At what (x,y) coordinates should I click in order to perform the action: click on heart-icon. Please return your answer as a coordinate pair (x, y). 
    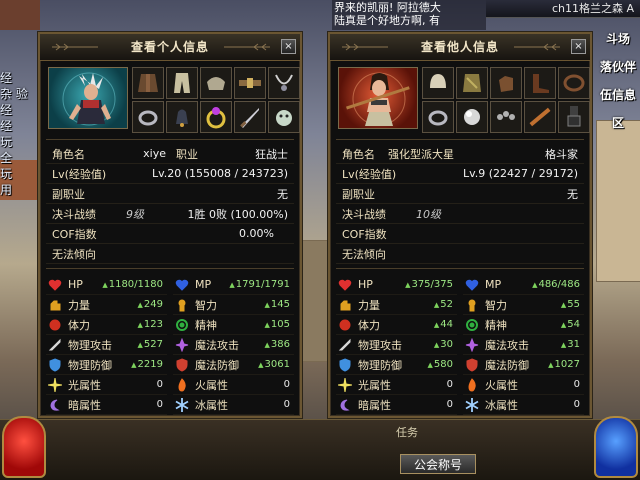
    Looking at the image, I should click on (55, 285).